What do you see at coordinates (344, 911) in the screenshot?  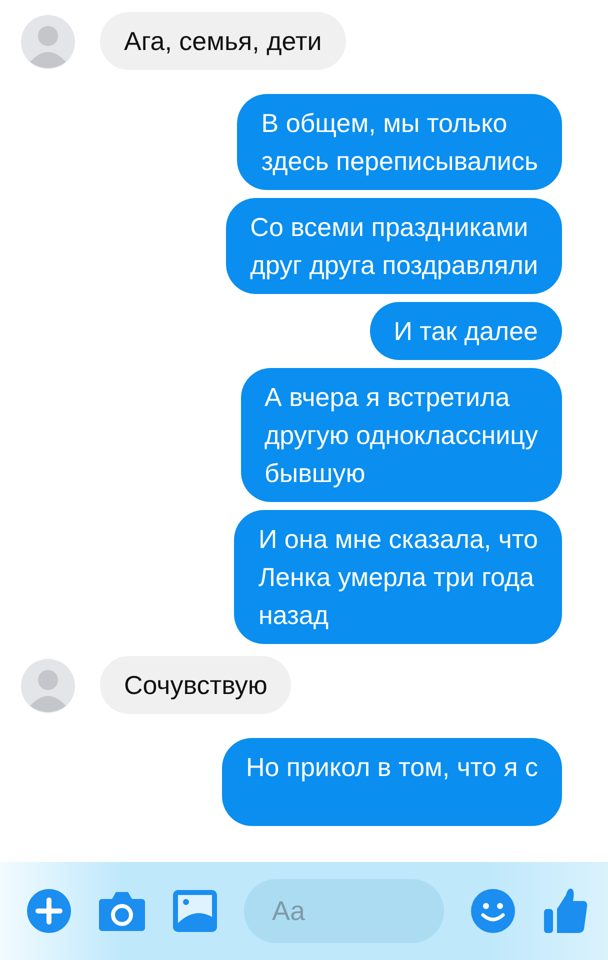 I see `message-input: Aa` at bounding box center [344, 911].